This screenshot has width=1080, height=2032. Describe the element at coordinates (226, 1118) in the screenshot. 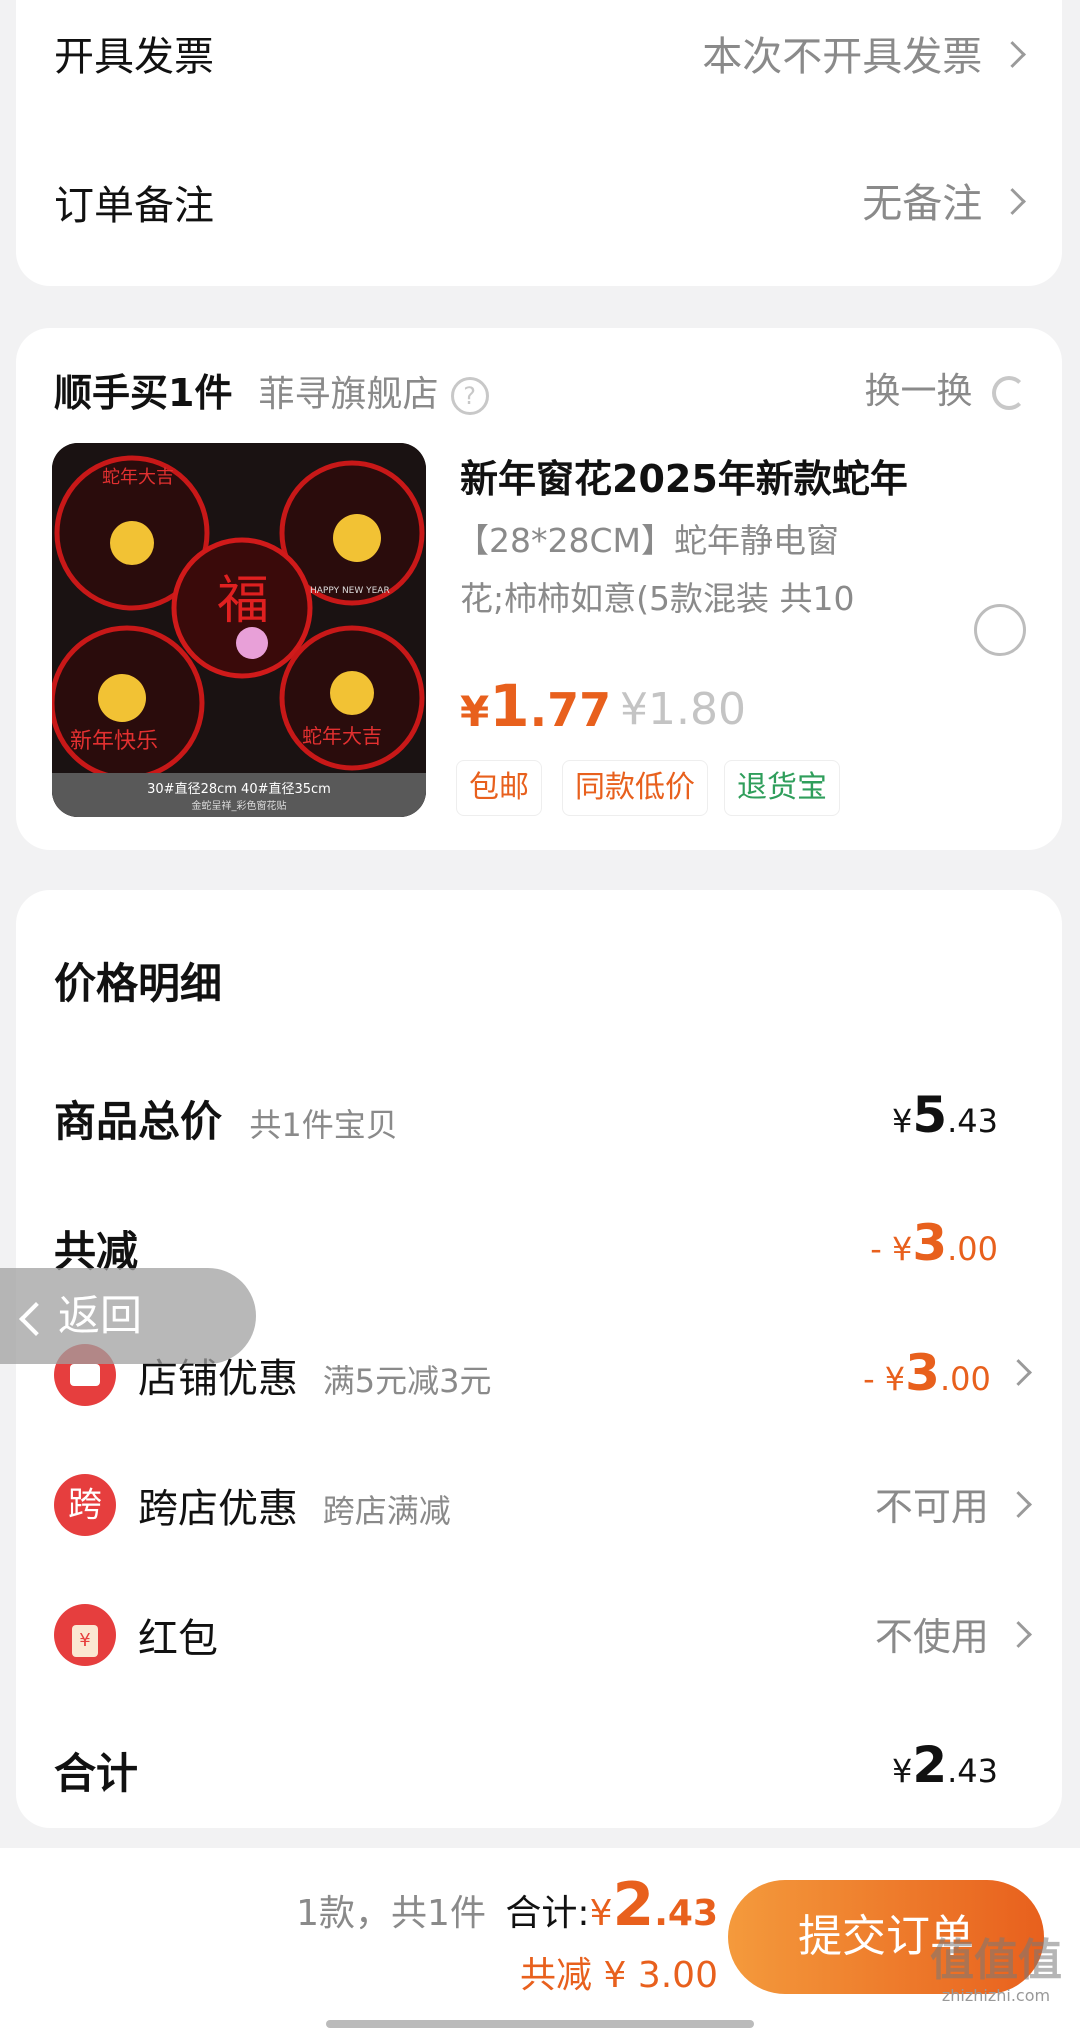

I see `goods-total-row: 商品总价 共1件宝贝` at that location.